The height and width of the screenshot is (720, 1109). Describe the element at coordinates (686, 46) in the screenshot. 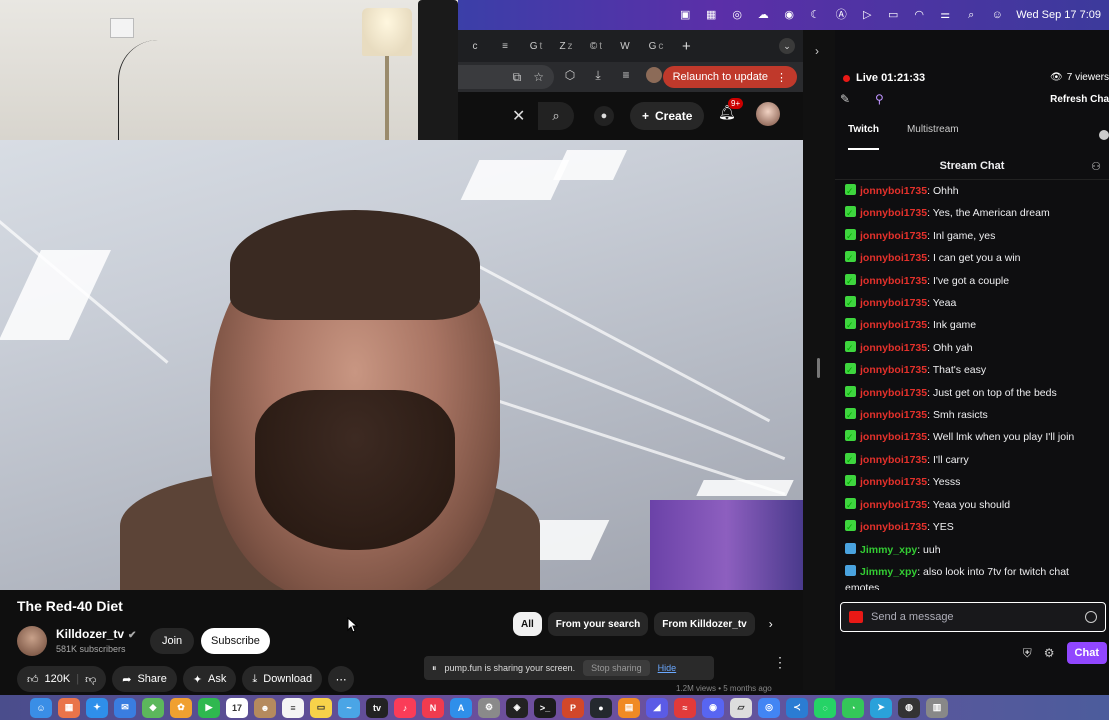

I see `new-tab-button: +` at that location.